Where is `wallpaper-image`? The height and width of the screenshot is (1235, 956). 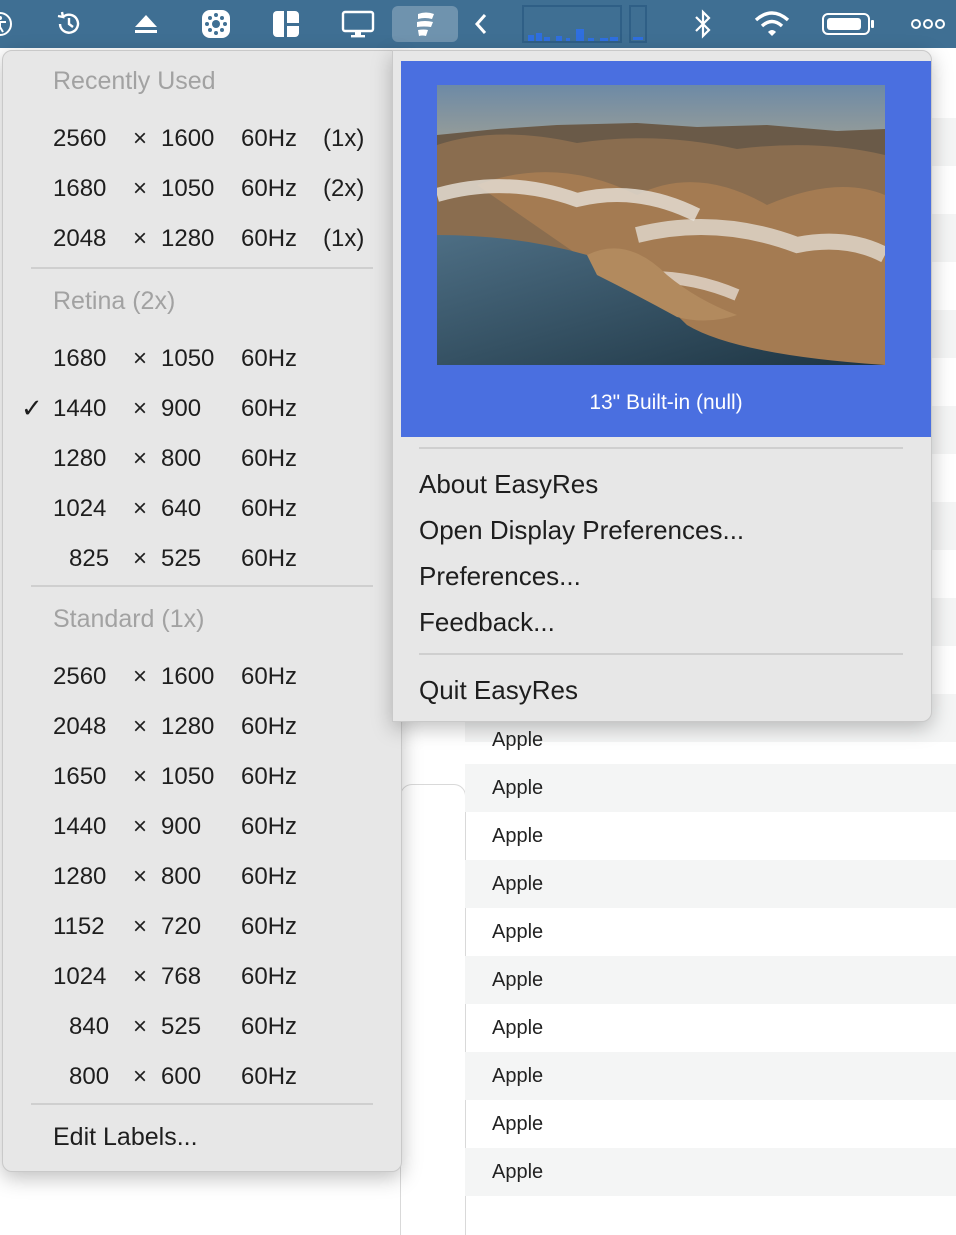 wallpaper-image is located at coordinates (661, 225).